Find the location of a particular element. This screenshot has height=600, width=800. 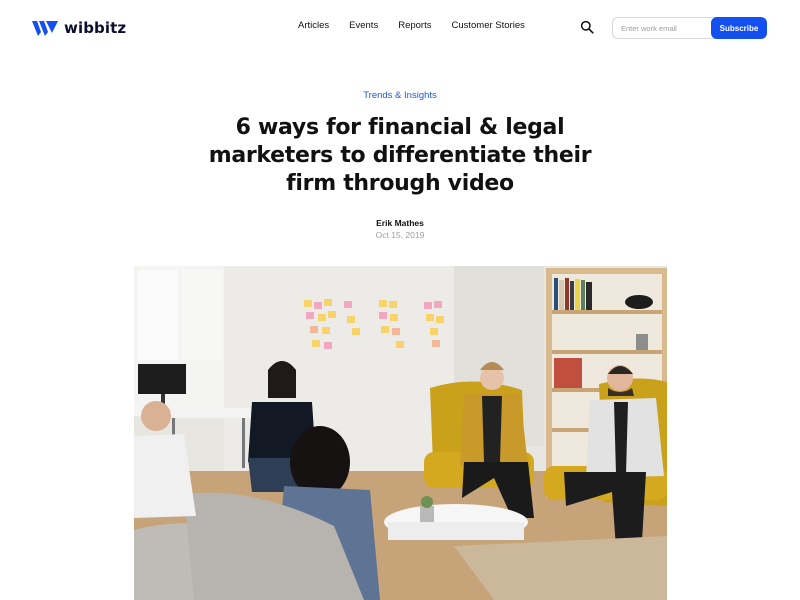

main-nav: Articles Events Reports Customer Stories is located at coordinates (411, 25).